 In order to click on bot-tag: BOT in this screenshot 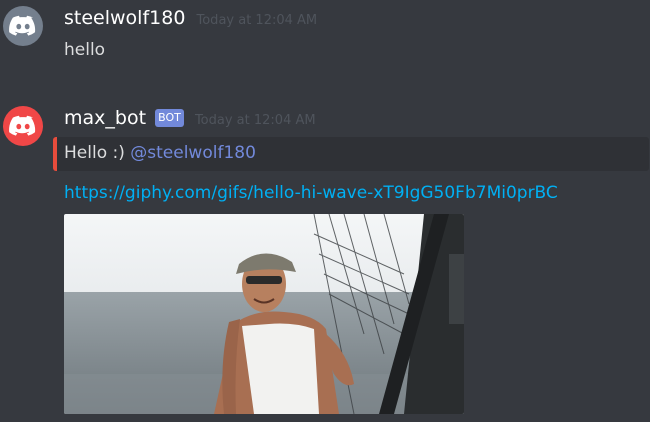, I will do `click(169, 118)`.